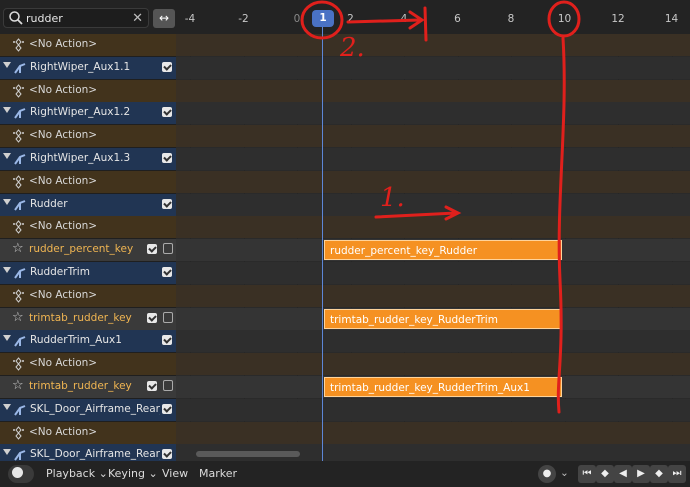 The width and height of the screenshot is (690, 487). I want to click on menu-keying-label: Keying, so click(126, 473).